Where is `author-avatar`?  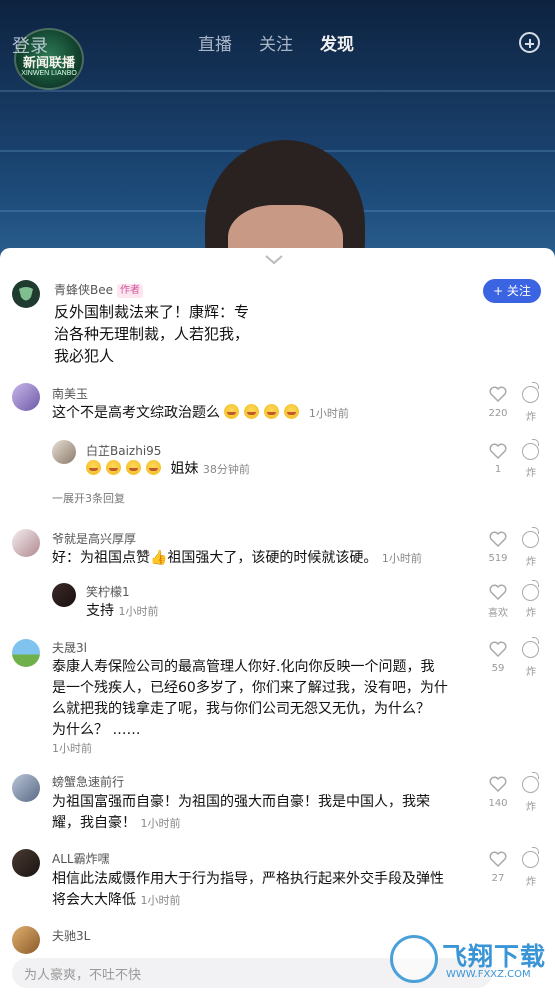
author-avatar is located at coordinates (26, 294).